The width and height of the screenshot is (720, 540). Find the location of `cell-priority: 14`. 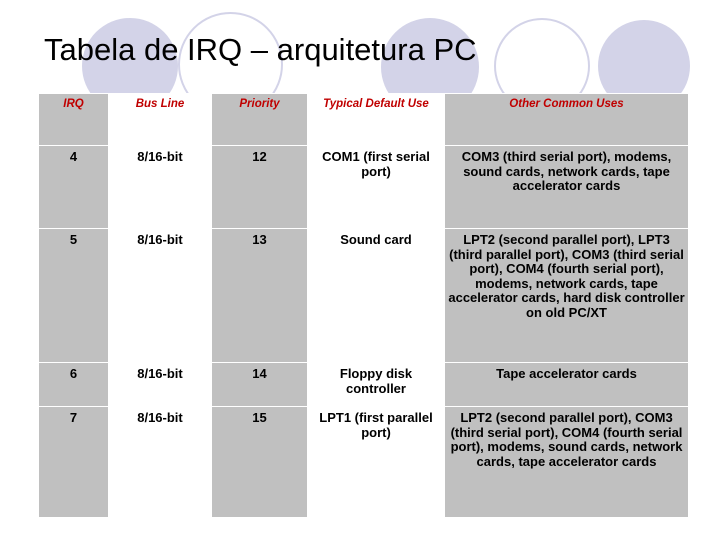

cell-priority: 14 is located at coordinates (259, 384).